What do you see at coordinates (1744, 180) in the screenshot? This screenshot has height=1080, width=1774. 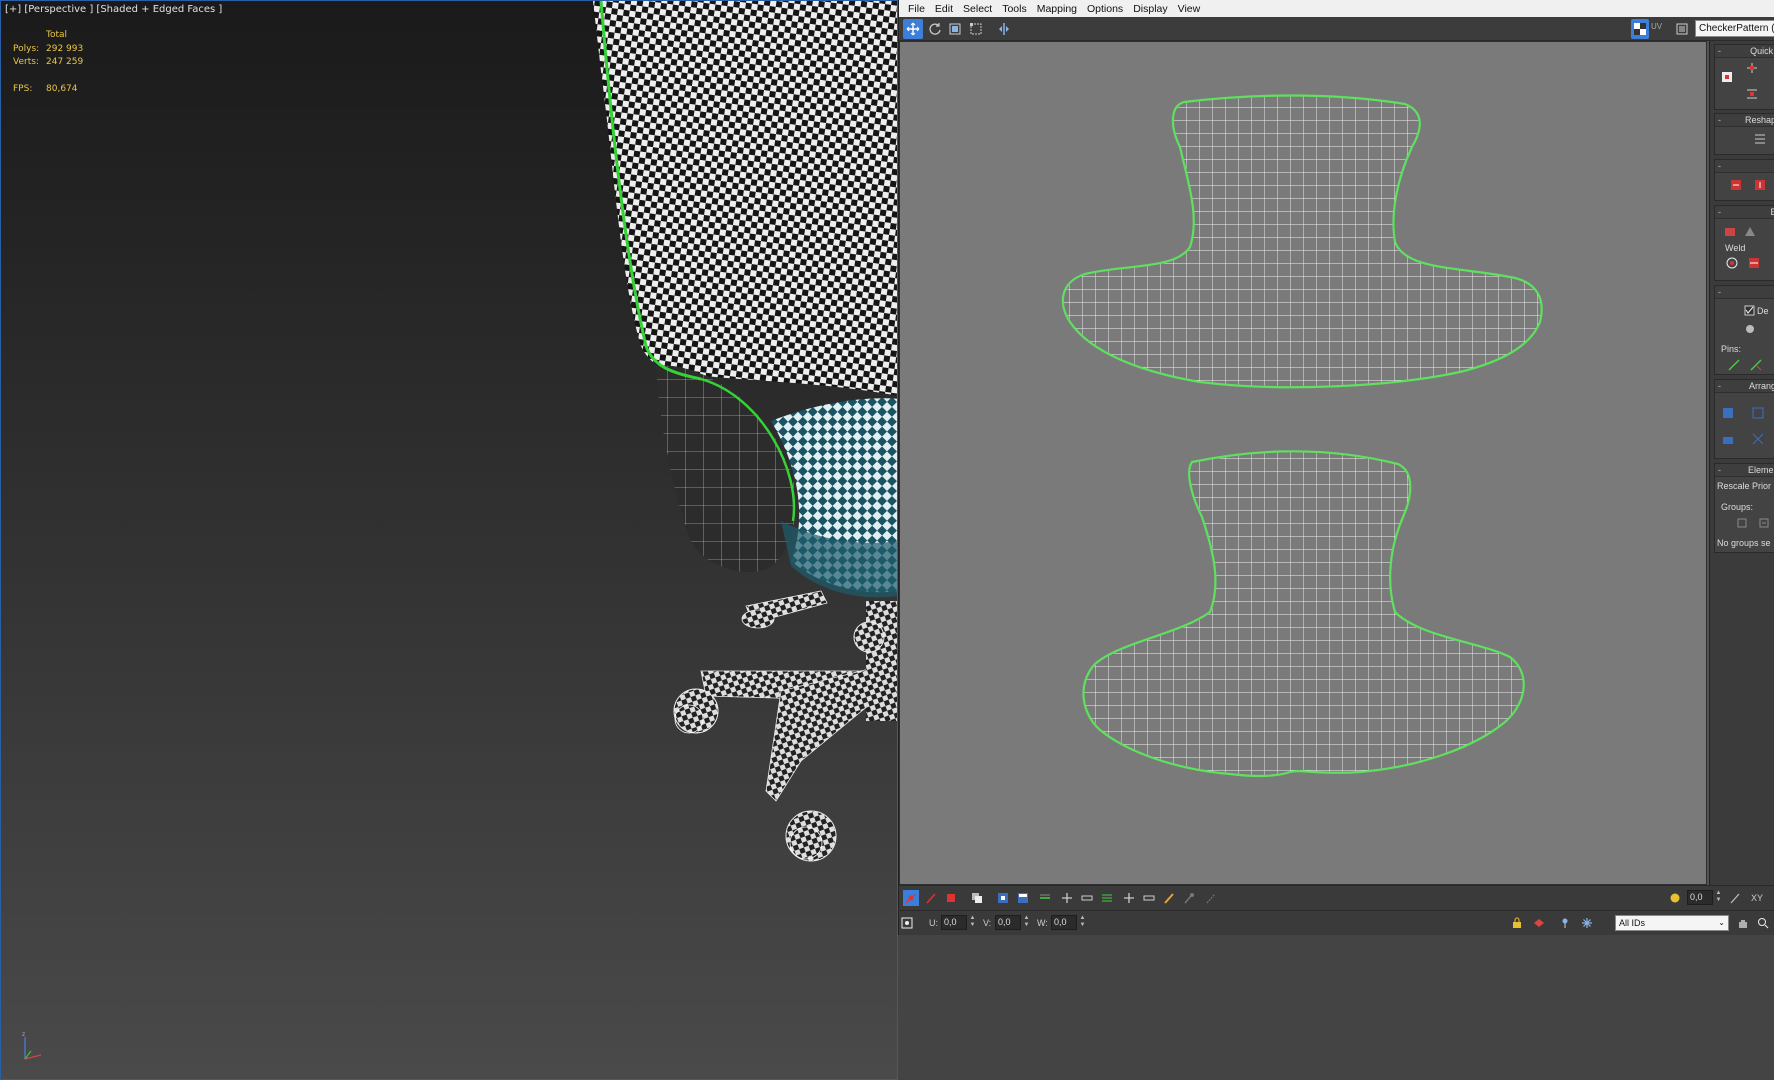 I see `rollout-stitch: -S` at bounding box center [1744, 180].